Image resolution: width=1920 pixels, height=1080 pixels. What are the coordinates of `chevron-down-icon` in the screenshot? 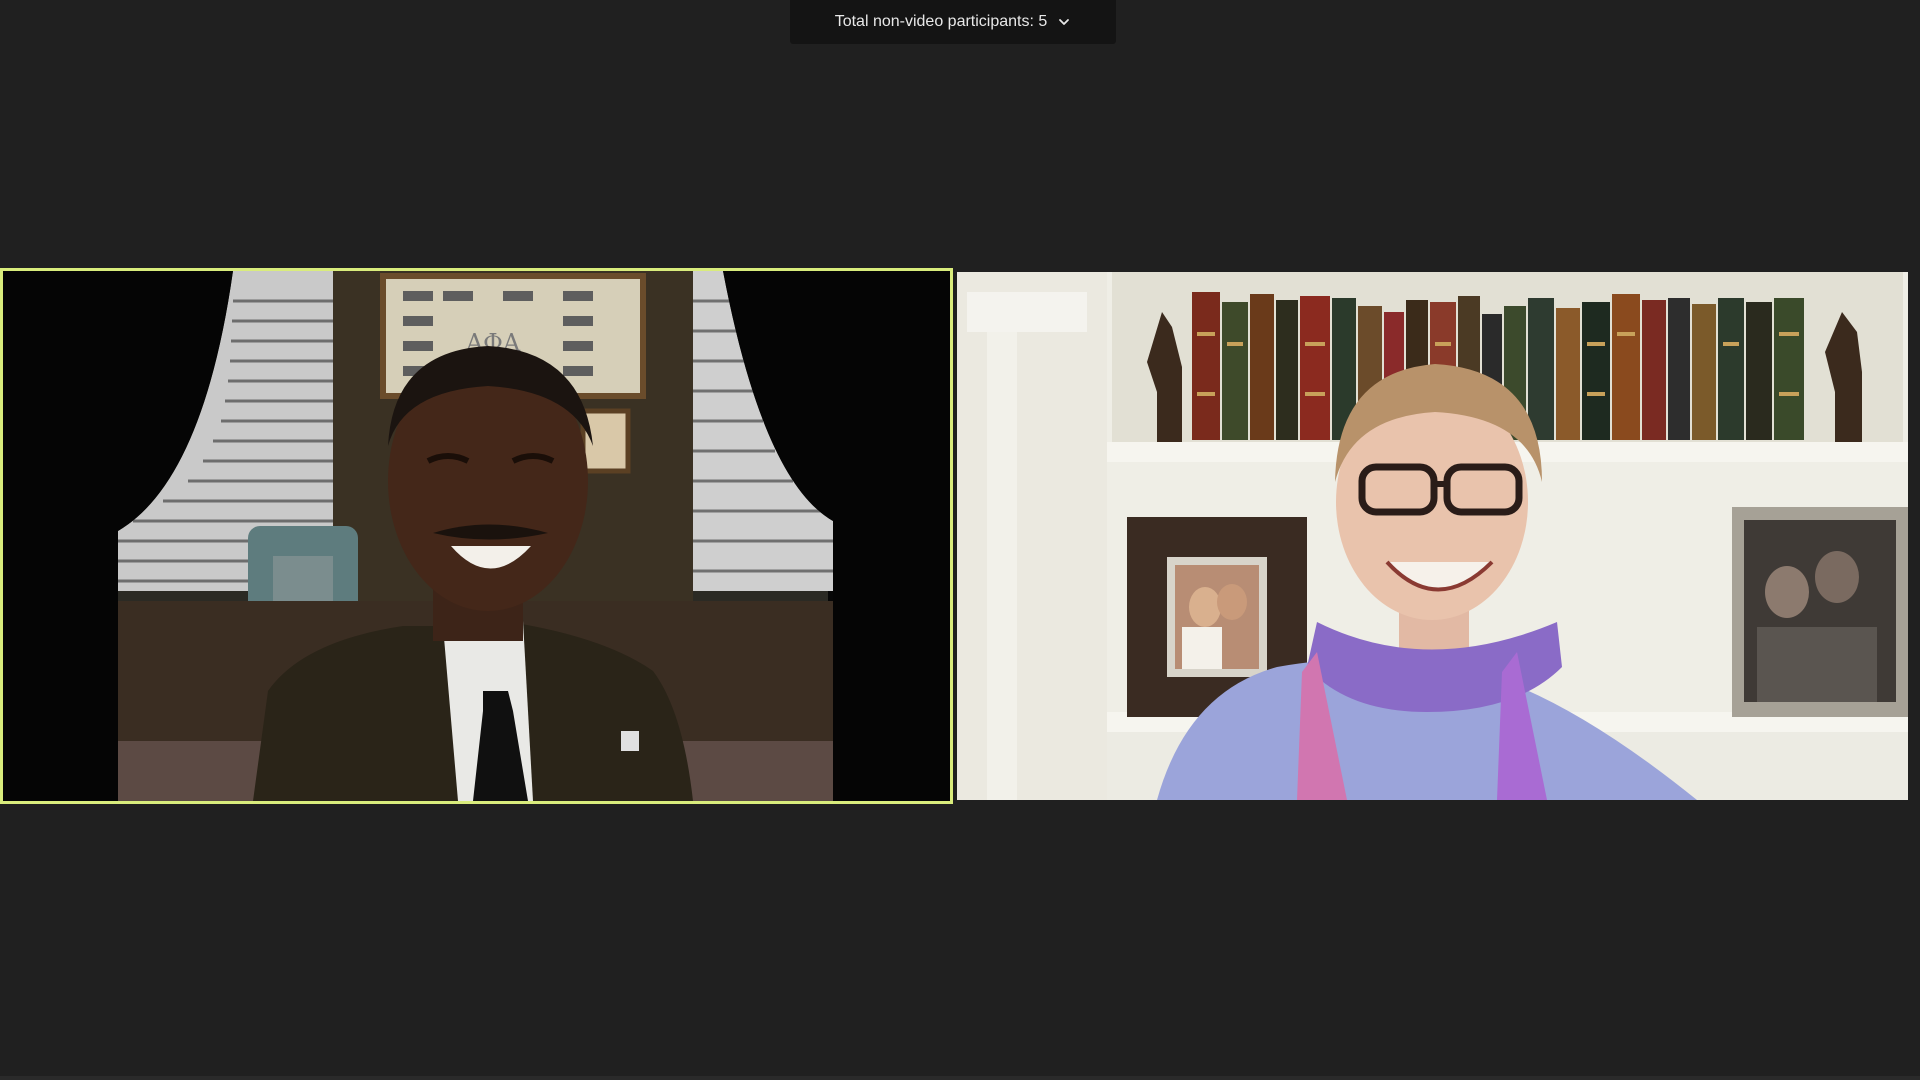 It's located at (1064, 22).